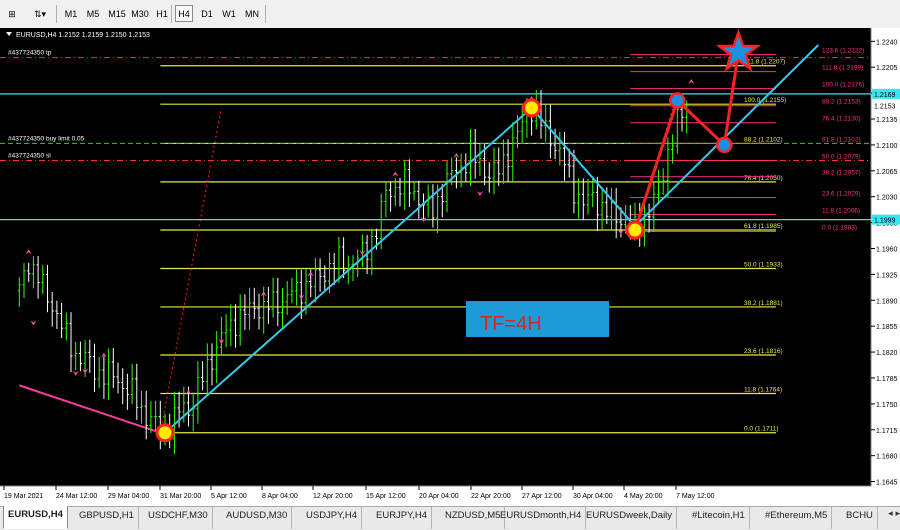  I want to click on y-tick-label: 1.1925, so click(887, 275).